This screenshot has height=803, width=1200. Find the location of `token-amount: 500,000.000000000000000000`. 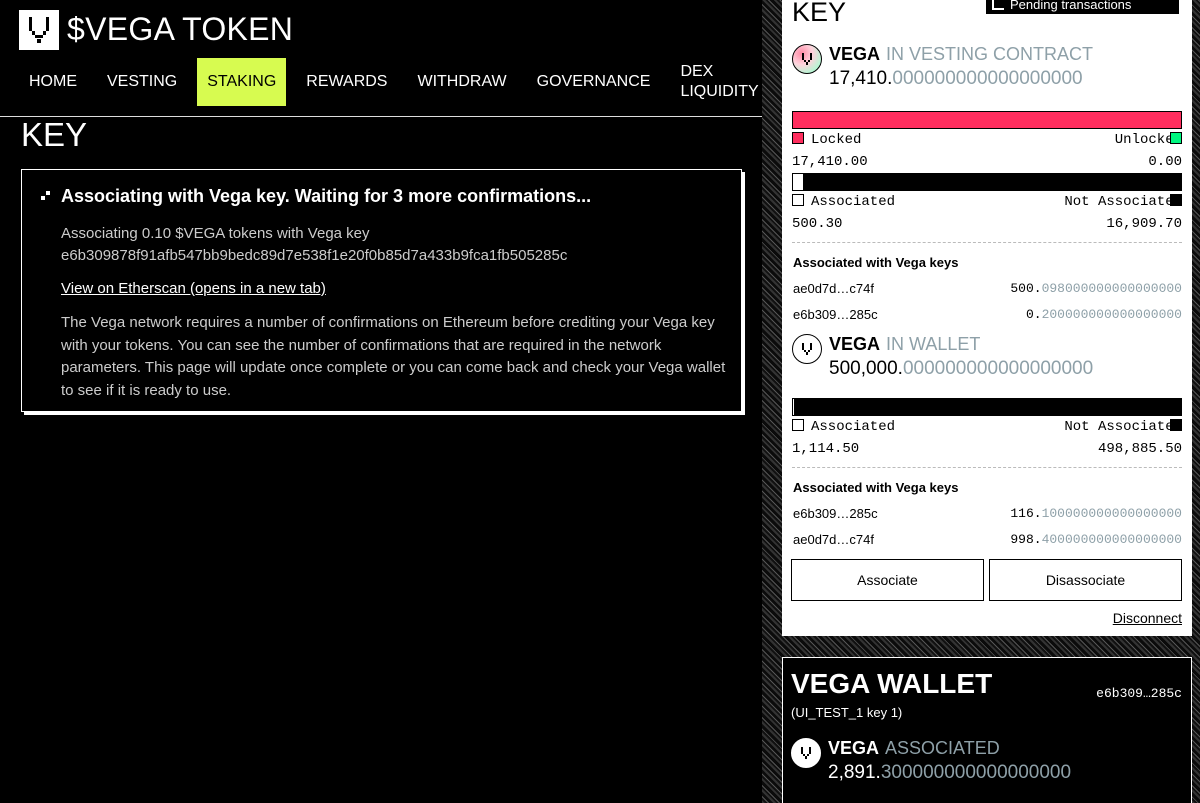

token-amount: 500,000.000000000000000000 is located at coordinates (961, 369).